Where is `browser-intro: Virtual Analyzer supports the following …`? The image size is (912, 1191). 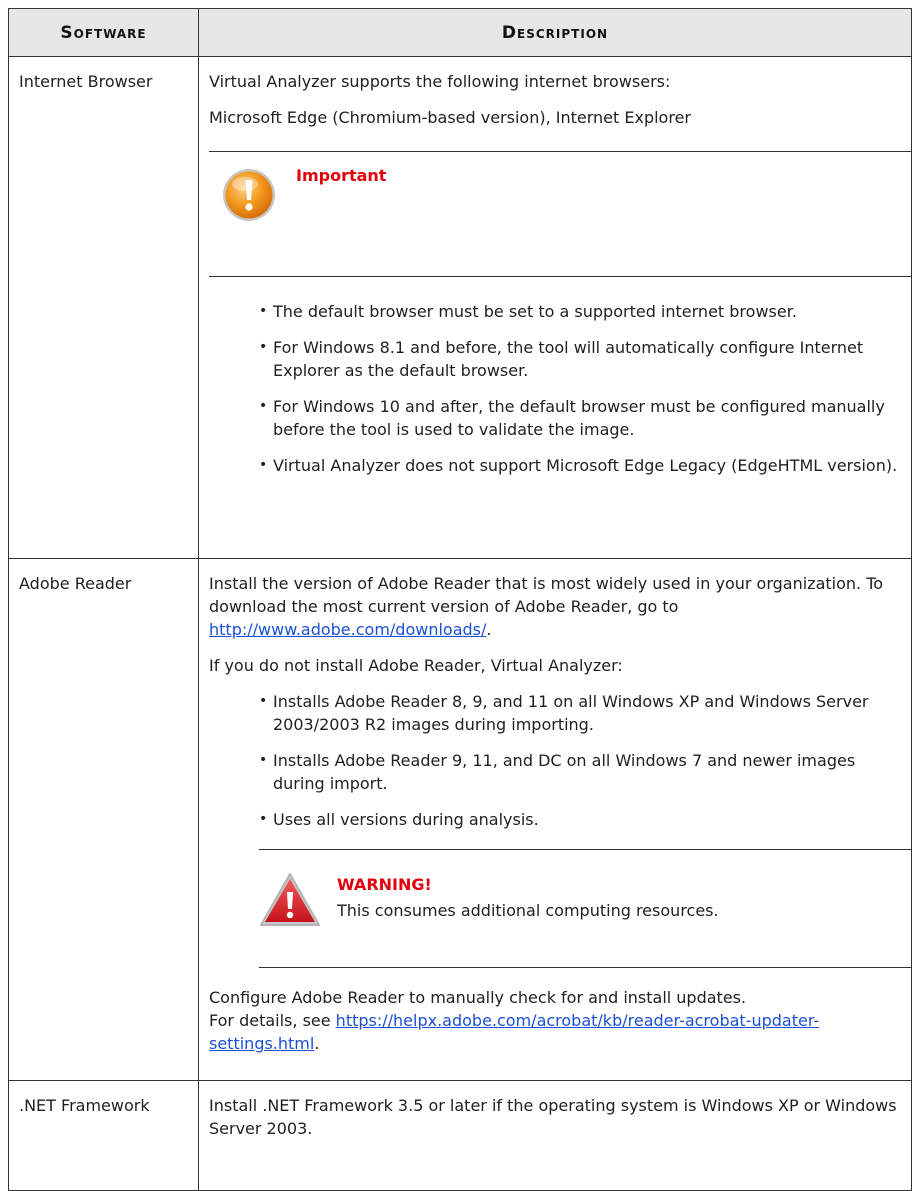
browser-intro: Virtual Analyzer supports the following … is located at coordinates (440, 81).